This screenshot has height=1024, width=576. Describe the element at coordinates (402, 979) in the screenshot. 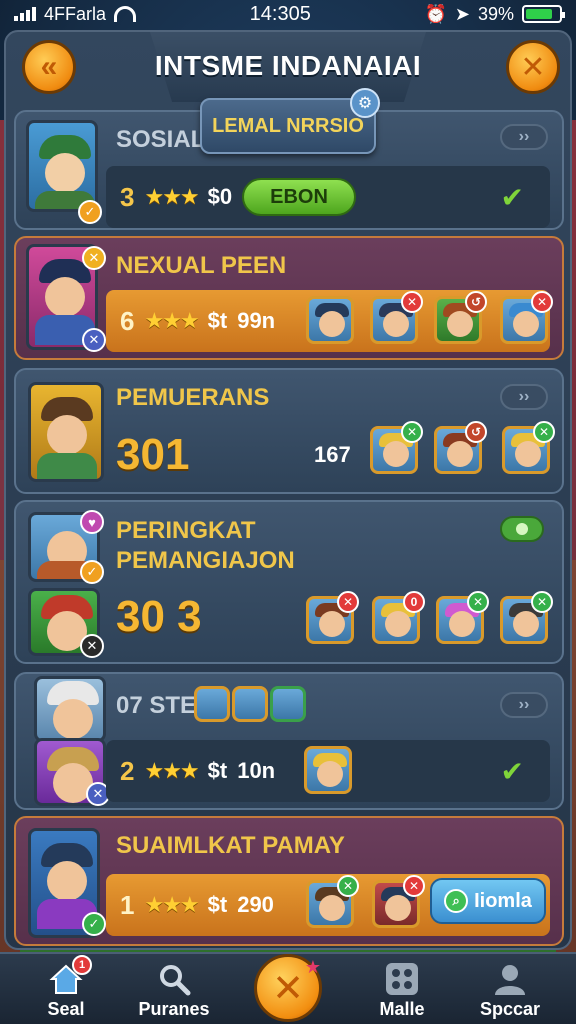

I see `grid-icon` at that location.